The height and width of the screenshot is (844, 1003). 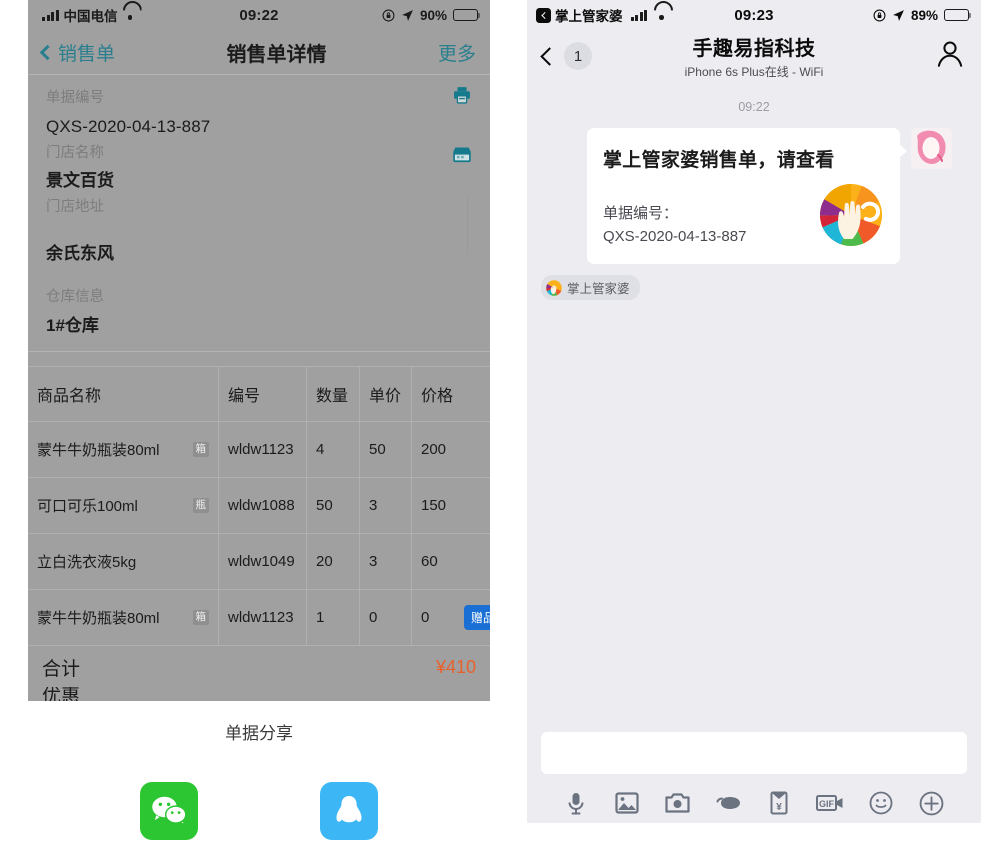 I want to click on gift-badge: 赠品, so click(x=476, y=617).